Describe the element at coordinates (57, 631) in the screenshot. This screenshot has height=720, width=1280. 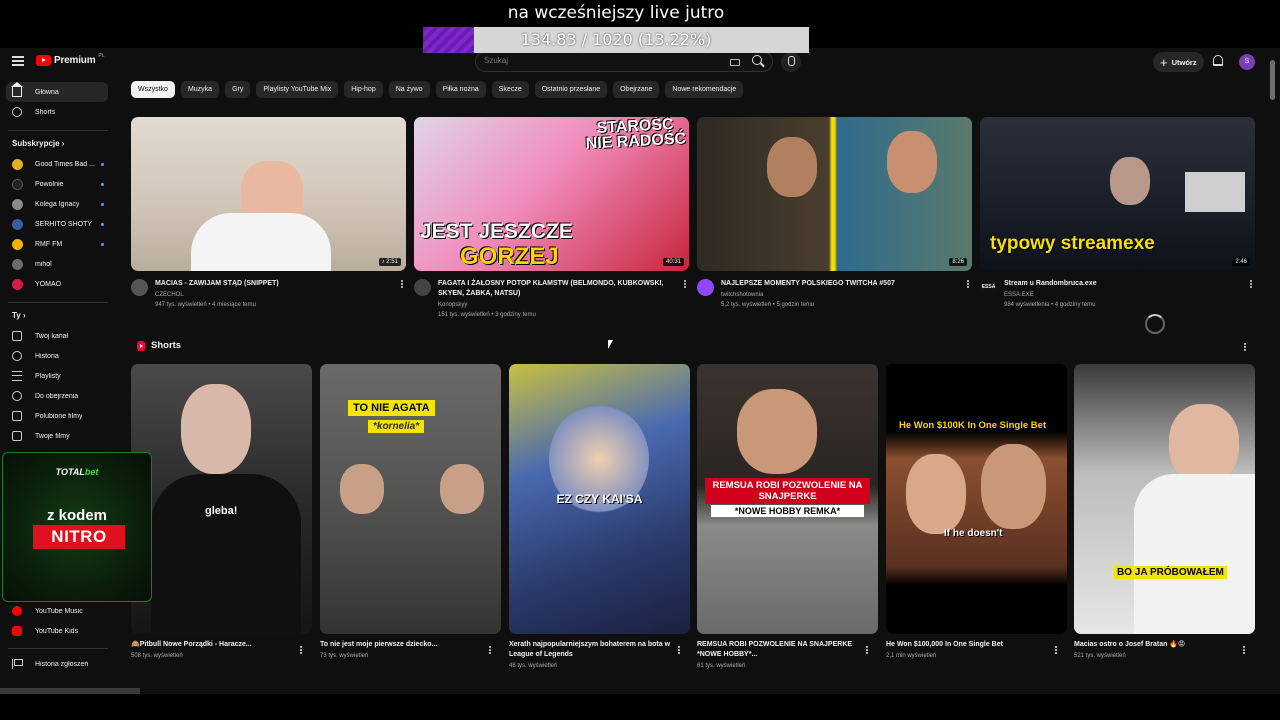
I see `sidebar-item-youtube-kids: YouTube Kids` at that location.